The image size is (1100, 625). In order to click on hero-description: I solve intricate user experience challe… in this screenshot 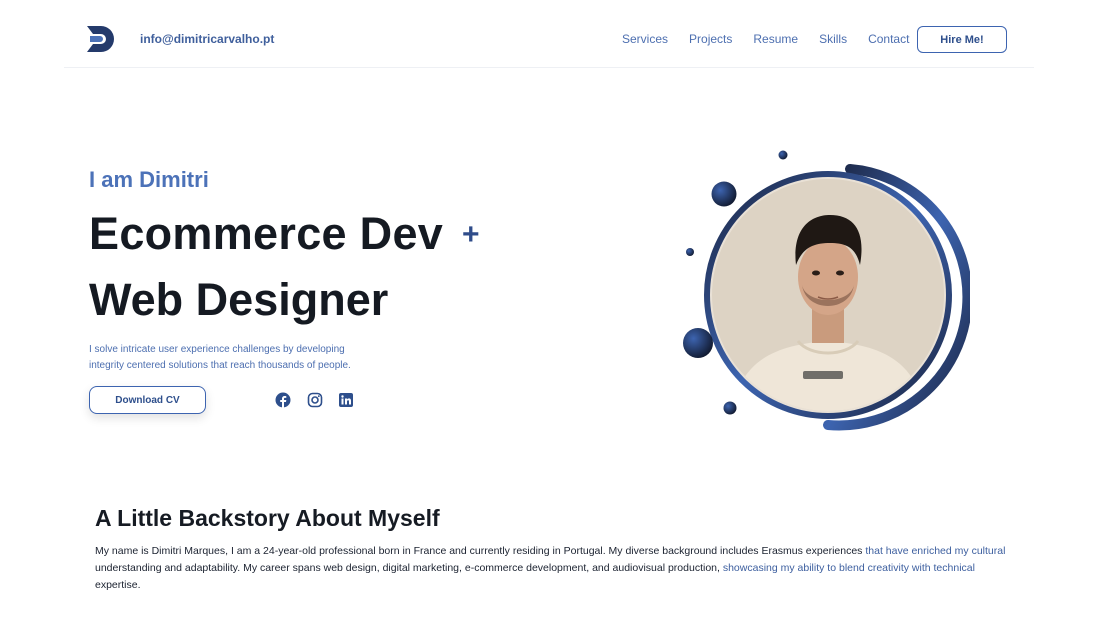, I will do `click(220, 357)`.